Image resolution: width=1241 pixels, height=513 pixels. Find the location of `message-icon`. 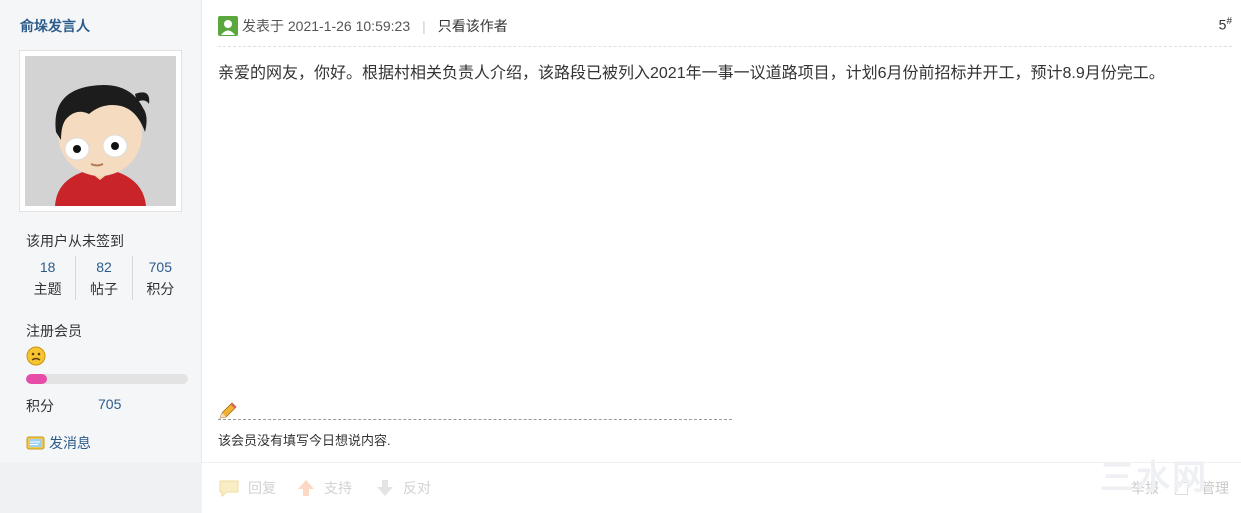

message-icon is located at coordinates (35, 443).